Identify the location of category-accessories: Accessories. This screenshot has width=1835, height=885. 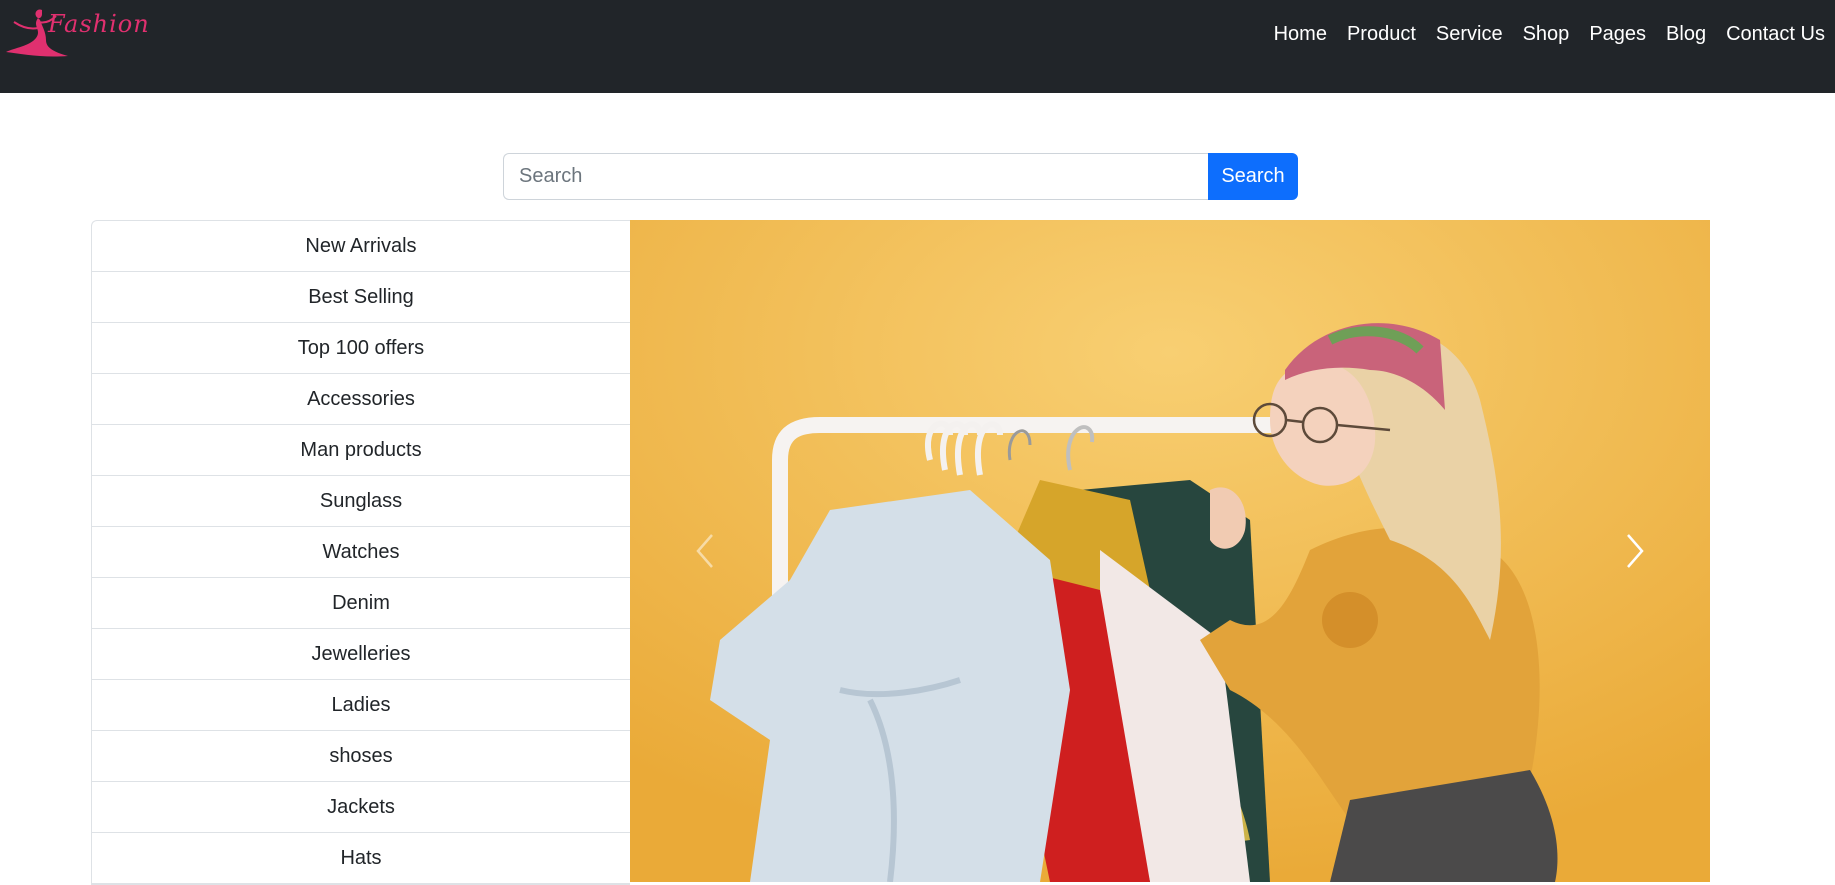
(361, 399).